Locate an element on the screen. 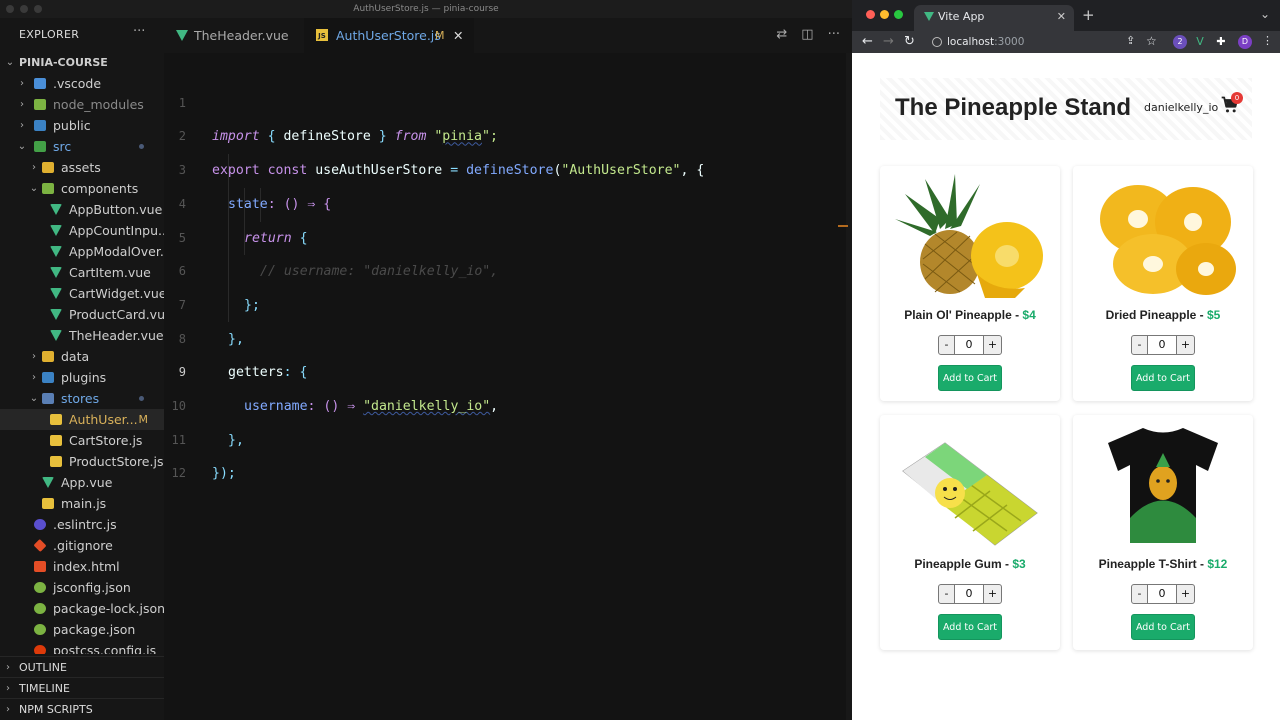 This screenshot has height=720, width=1280. split-editor-icon: ◫ is located at coordinates (807, 34).